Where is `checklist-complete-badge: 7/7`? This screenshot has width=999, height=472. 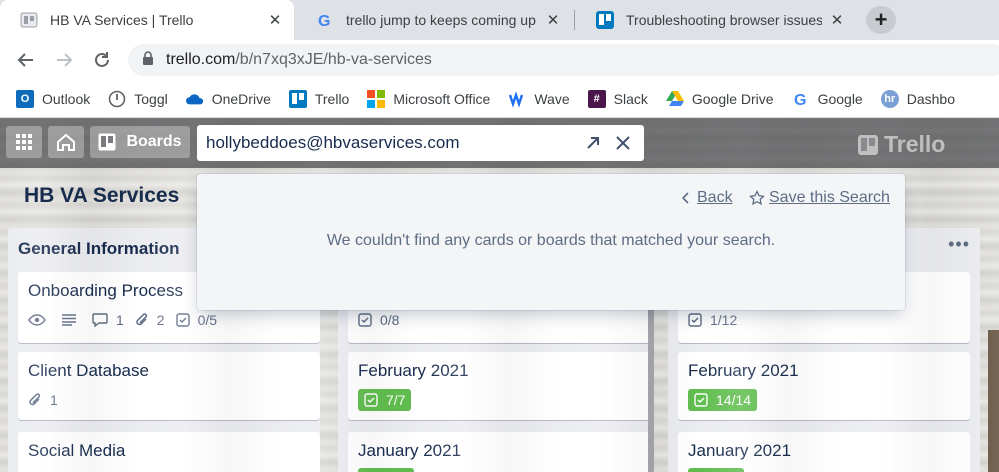 checklist-complete-badge: 7/7 is located at coordinates (385, 400).